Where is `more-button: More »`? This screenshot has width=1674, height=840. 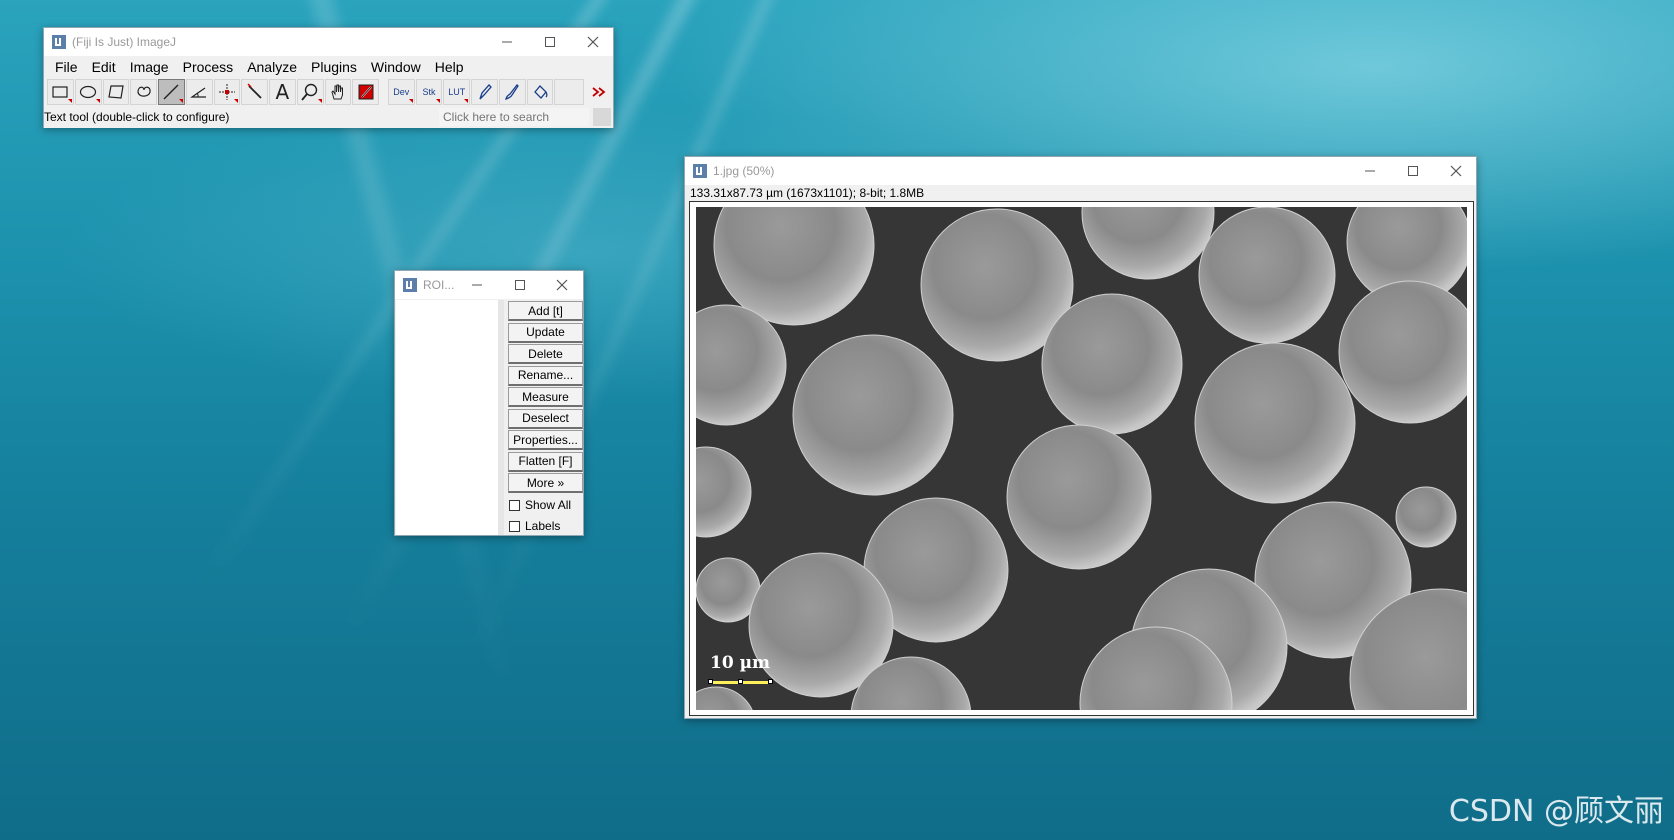 more-button: More » is located at coordinates (545, 483).